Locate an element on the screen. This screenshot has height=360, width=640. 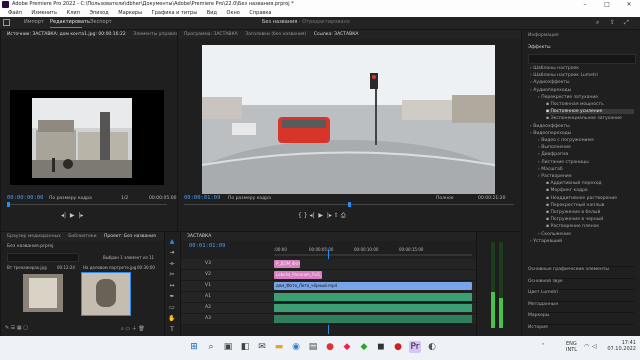
track-label: A2 is located at coordinates (208, 308).